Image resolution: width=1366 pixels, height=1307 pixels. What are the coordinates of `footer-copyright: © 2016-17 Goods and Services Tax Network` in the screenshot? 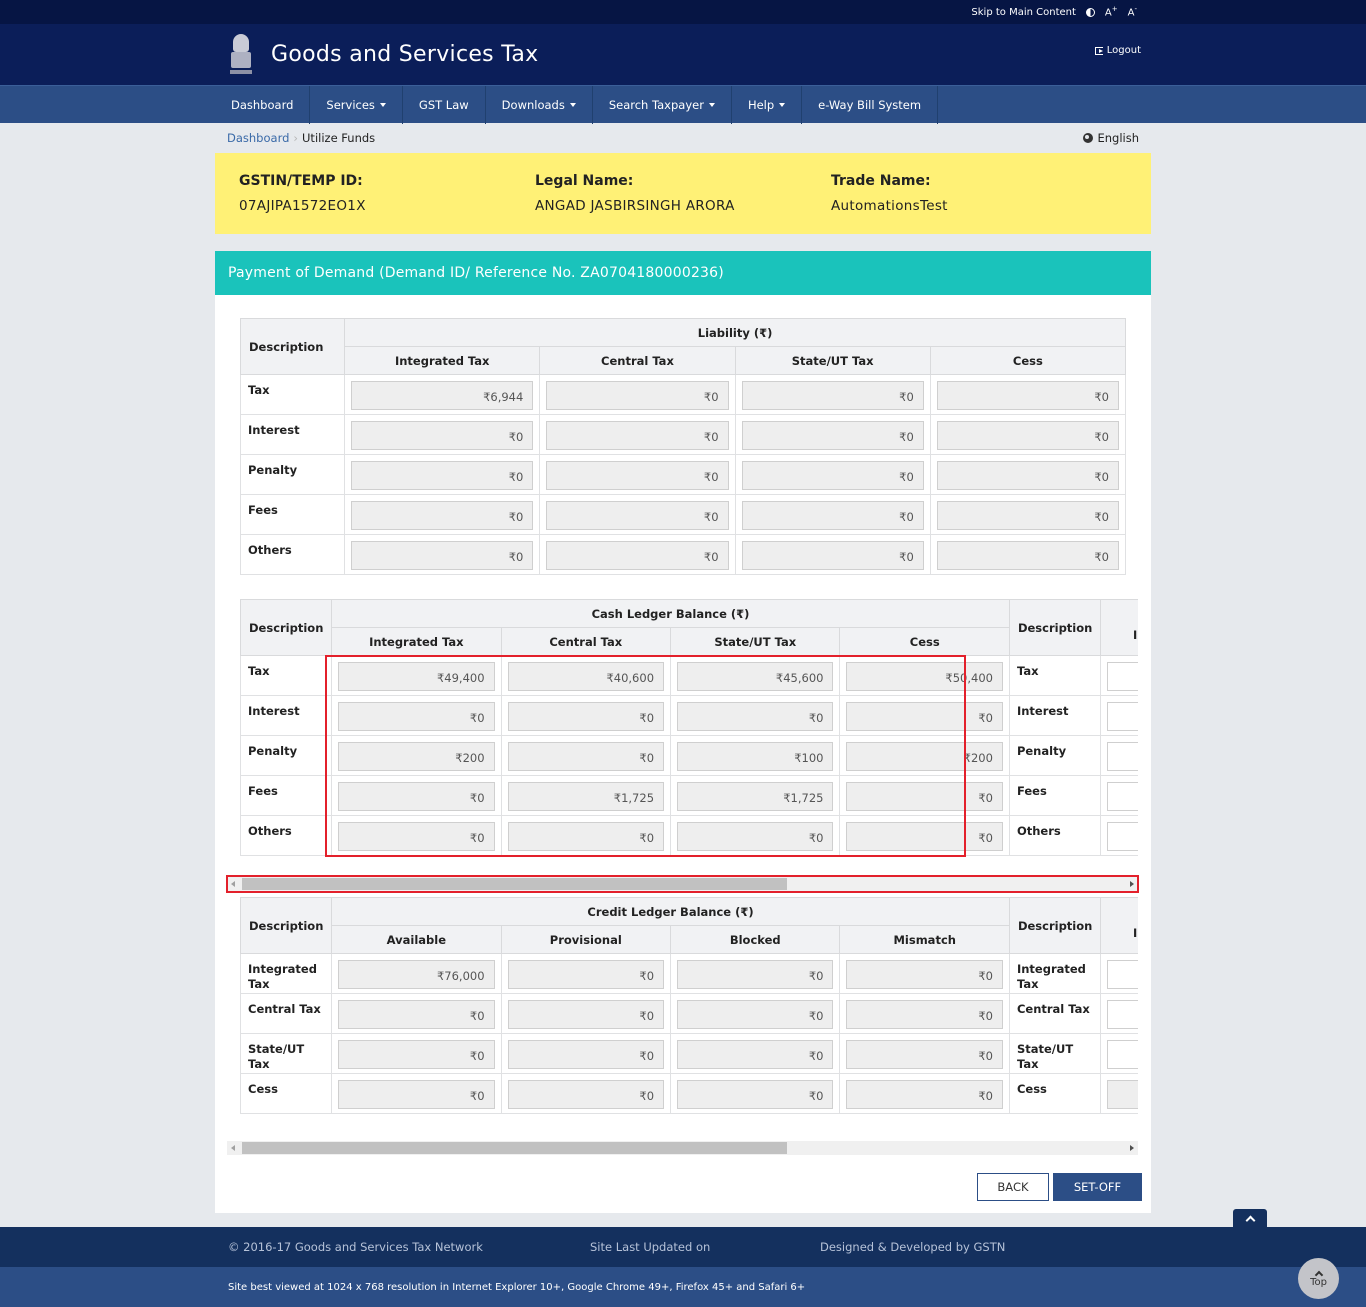 It's located at (355, 1247).